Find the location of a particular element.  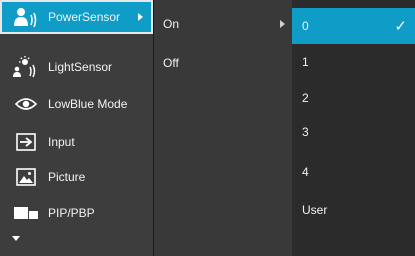

menu-item-lightsensor: LightSensor is located at coordinates (76, 67).